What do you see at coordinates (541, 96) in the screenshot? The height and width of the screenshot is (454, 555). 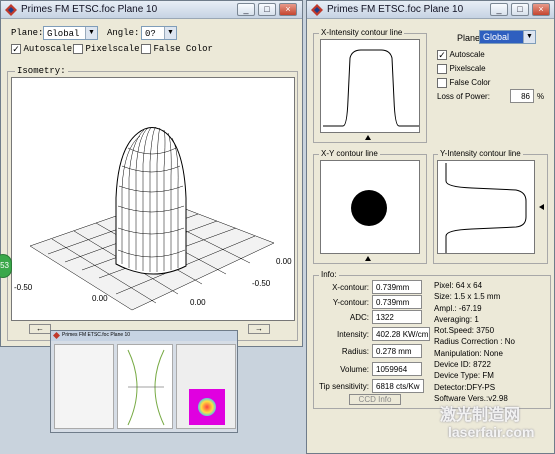 I see `loss-of-power-unit: %` at bounding box center [541, 96].